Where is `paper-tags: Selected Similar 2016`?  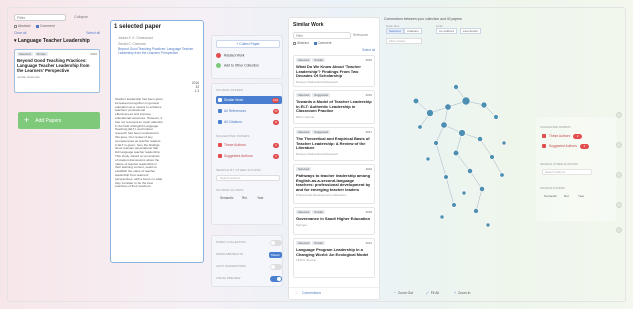
paper-tags: Selected Similar 2016 is located at coordinates (57, 54).